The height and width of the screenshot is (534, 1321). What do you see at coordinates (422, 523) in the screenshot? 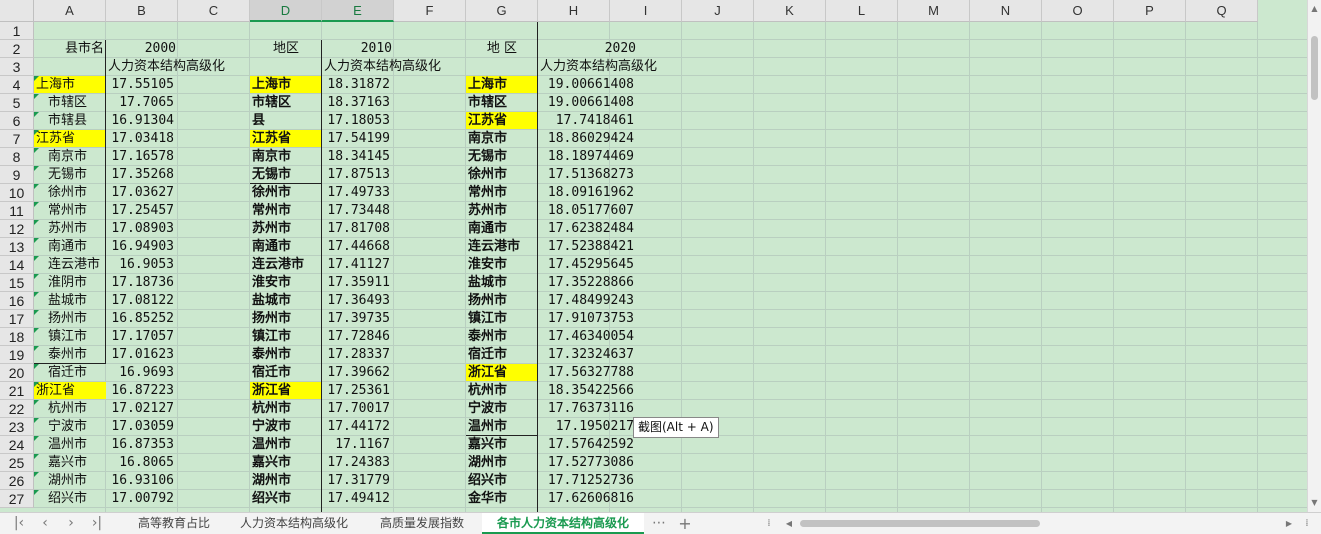
I see `tab-quality-index: 高质量发展指数` at bounding box center [422, 523].